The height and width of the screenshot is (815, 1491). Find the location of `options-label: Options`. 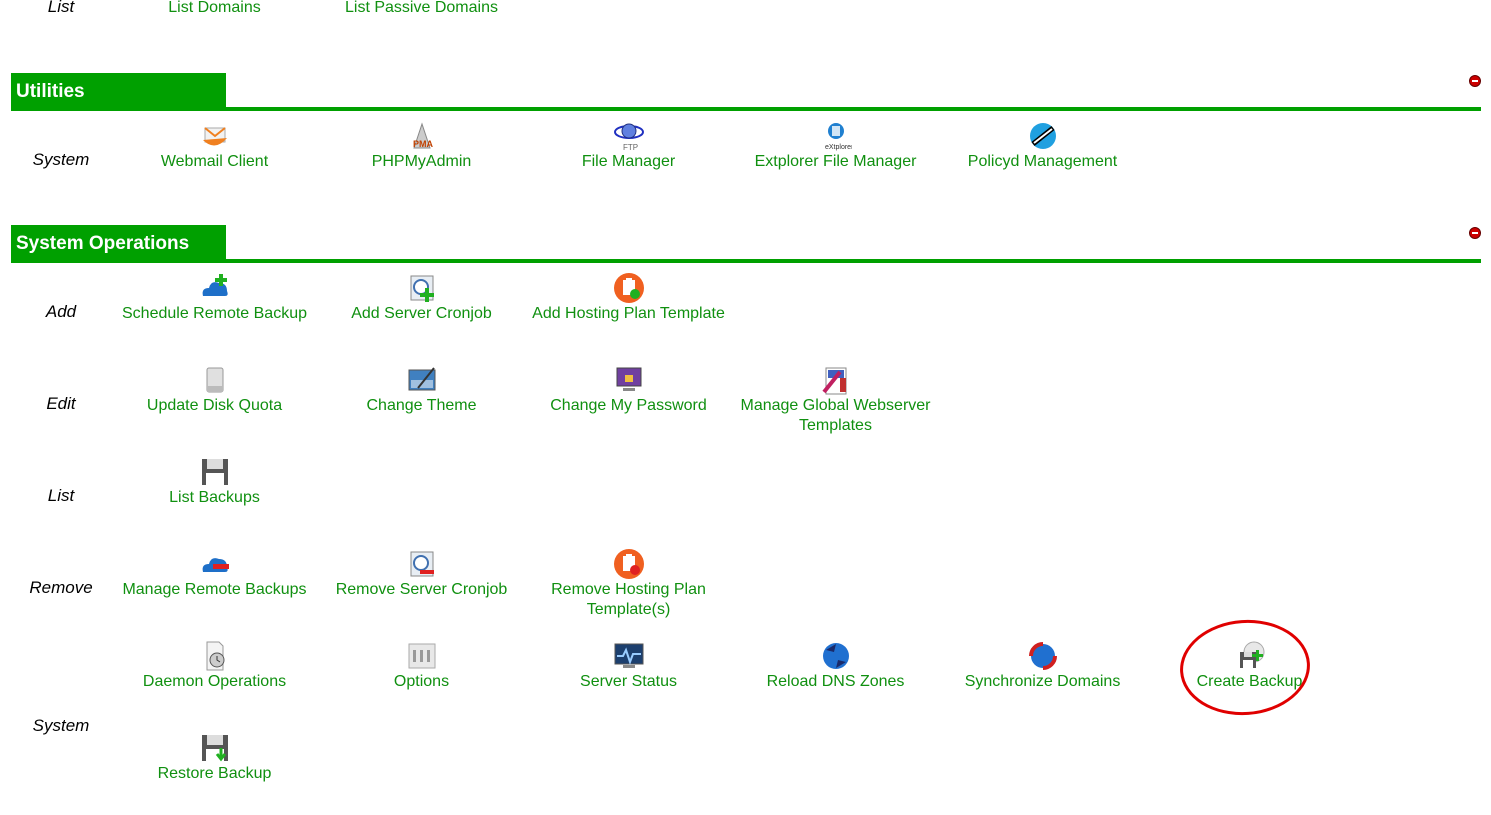

options-label: Options is located at coordinates (421, 681).